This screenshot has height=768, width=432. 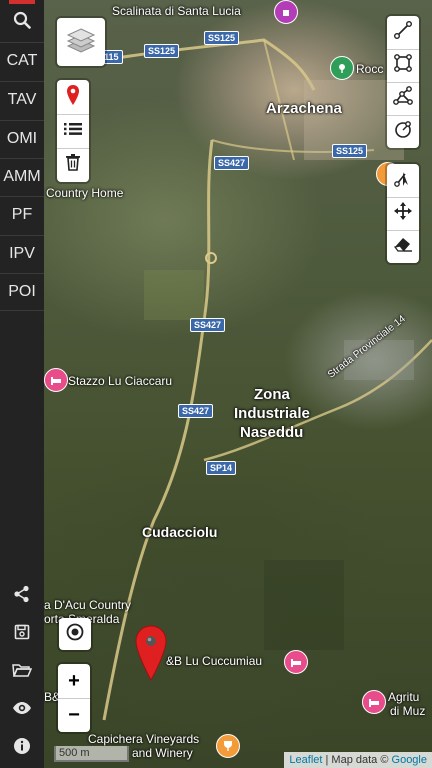 I want to click on eye-icon, so click(x=22, y=710).